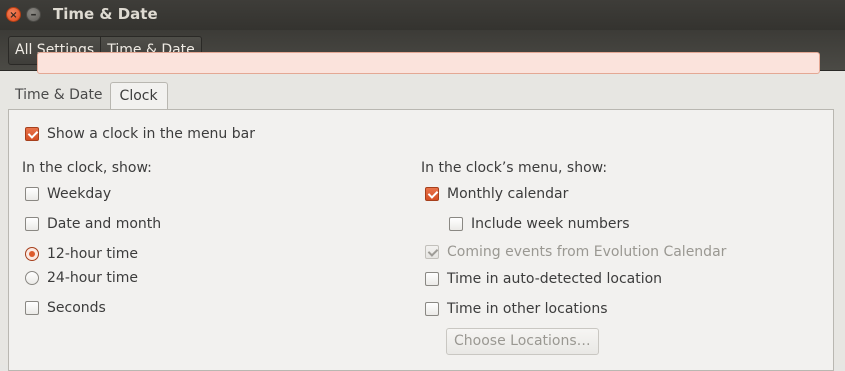 The image size is (845, 371). What do you see at coordinates (422, 15) in the screenshot?
I see `title-bar: × – Time & Date` at bounding box center [422, 15].